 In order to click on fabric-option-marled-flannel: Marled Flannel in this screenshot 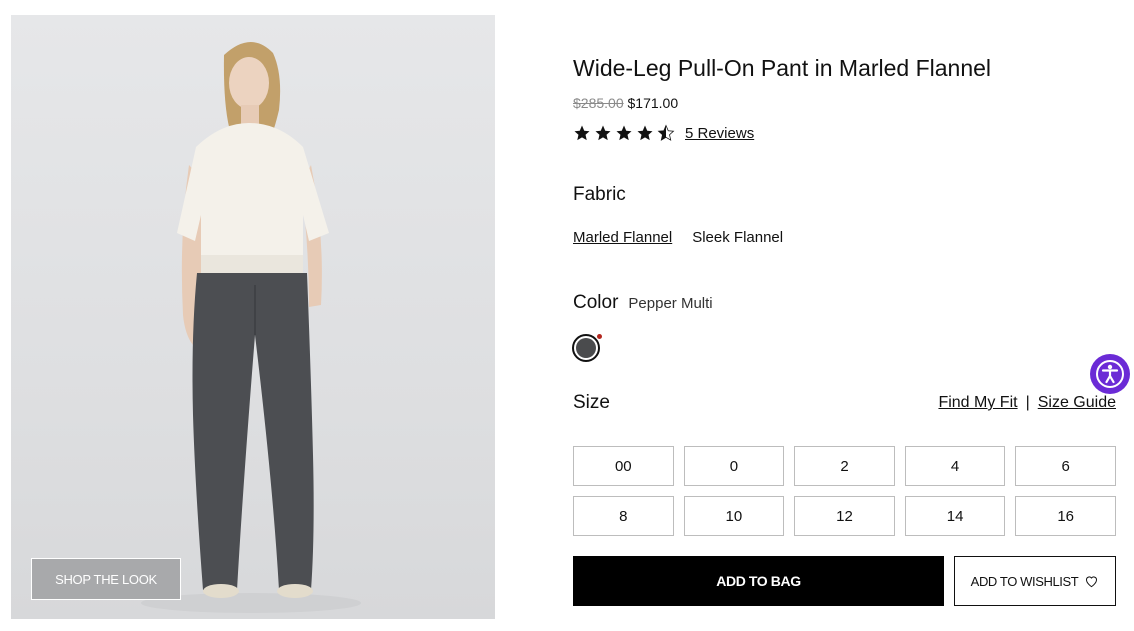, I will do `click(622, 237)`.